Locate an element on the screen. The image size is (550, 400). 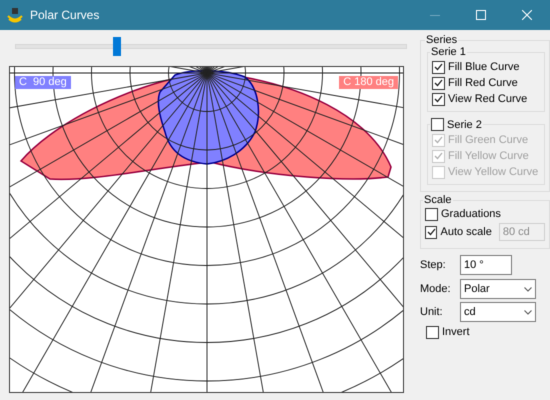
checkbox-label: View Red Curve is located at coordinates (488, 99).